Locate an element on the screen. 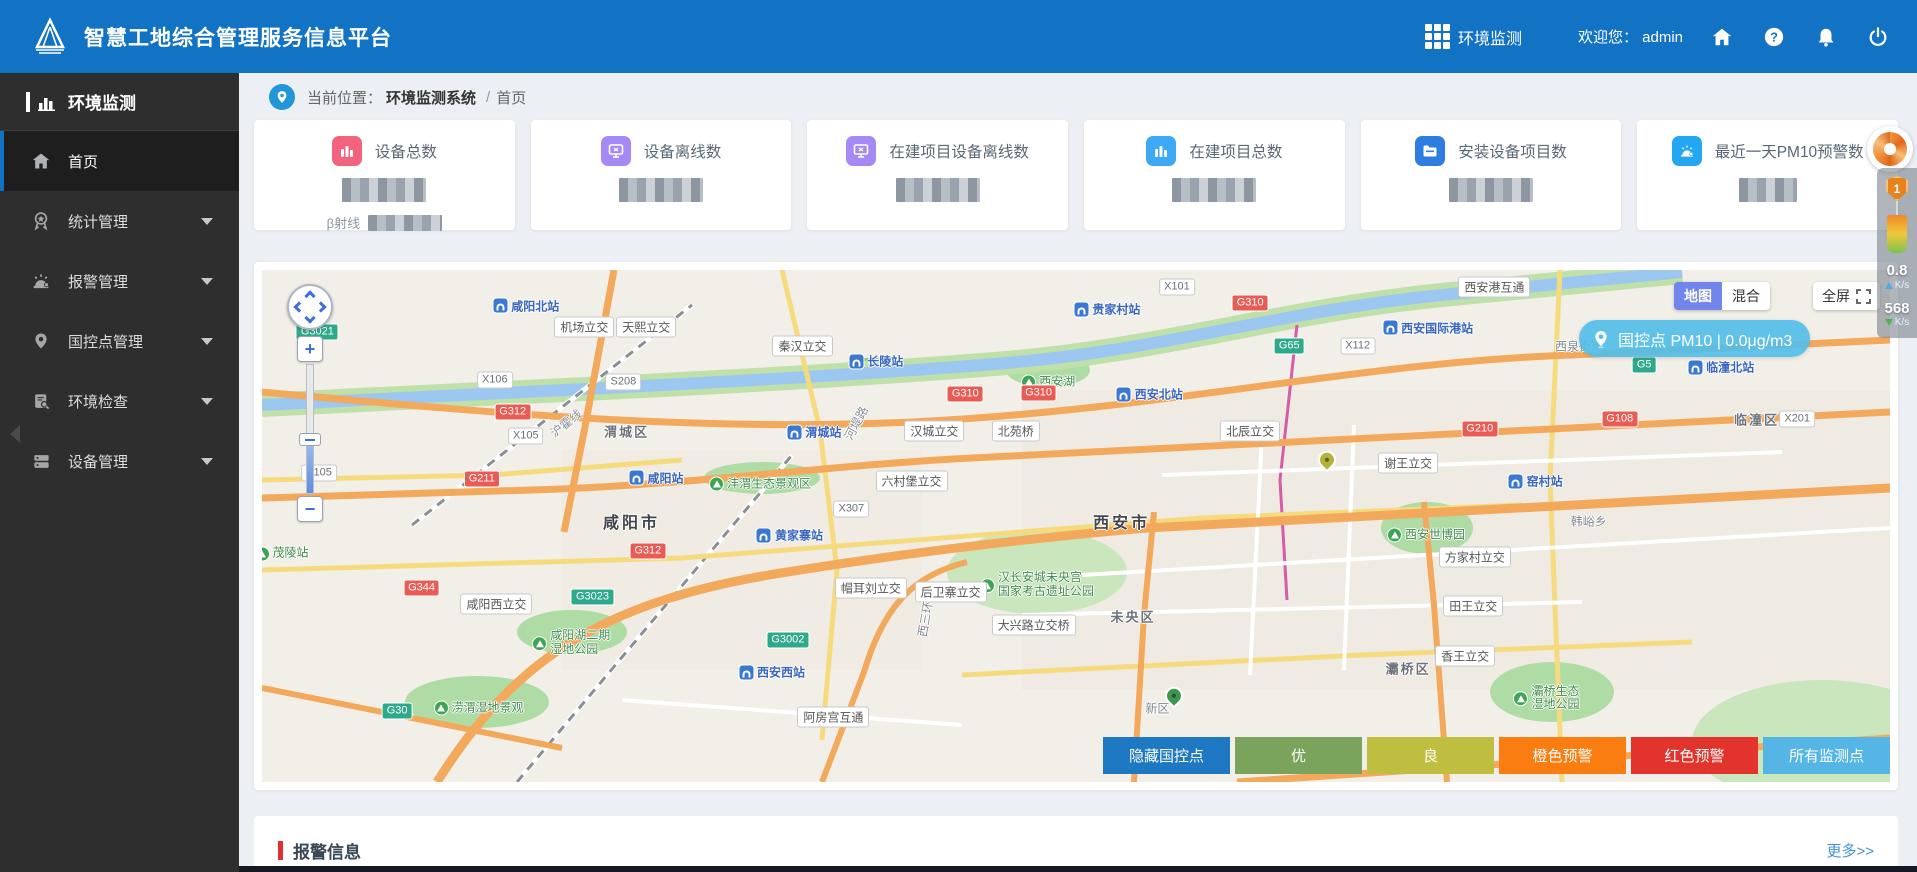 The height and width of the screenshot is (872, 1917). map-pan-compass is located at coordinates (310, 307).